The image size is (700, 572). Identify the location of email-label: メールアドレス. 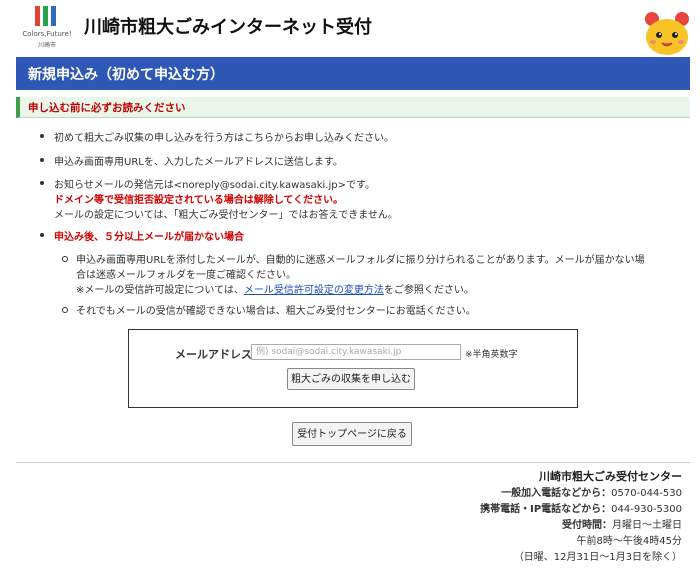
(213, 354).